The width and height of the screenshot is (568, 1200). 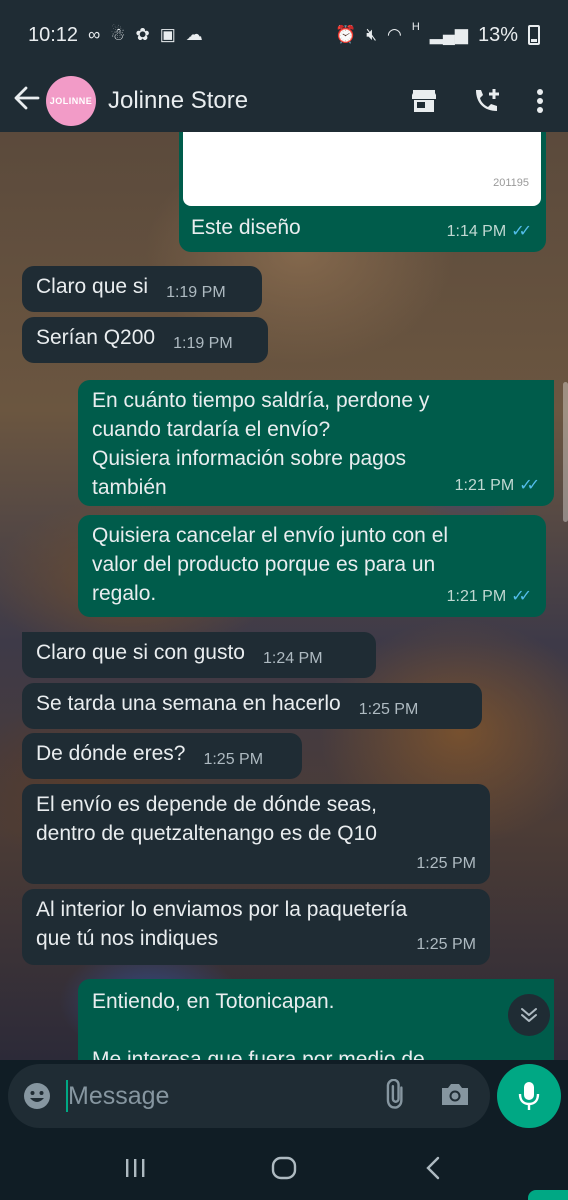 I want to click on more-options-icon, so click(x=540, y=101).